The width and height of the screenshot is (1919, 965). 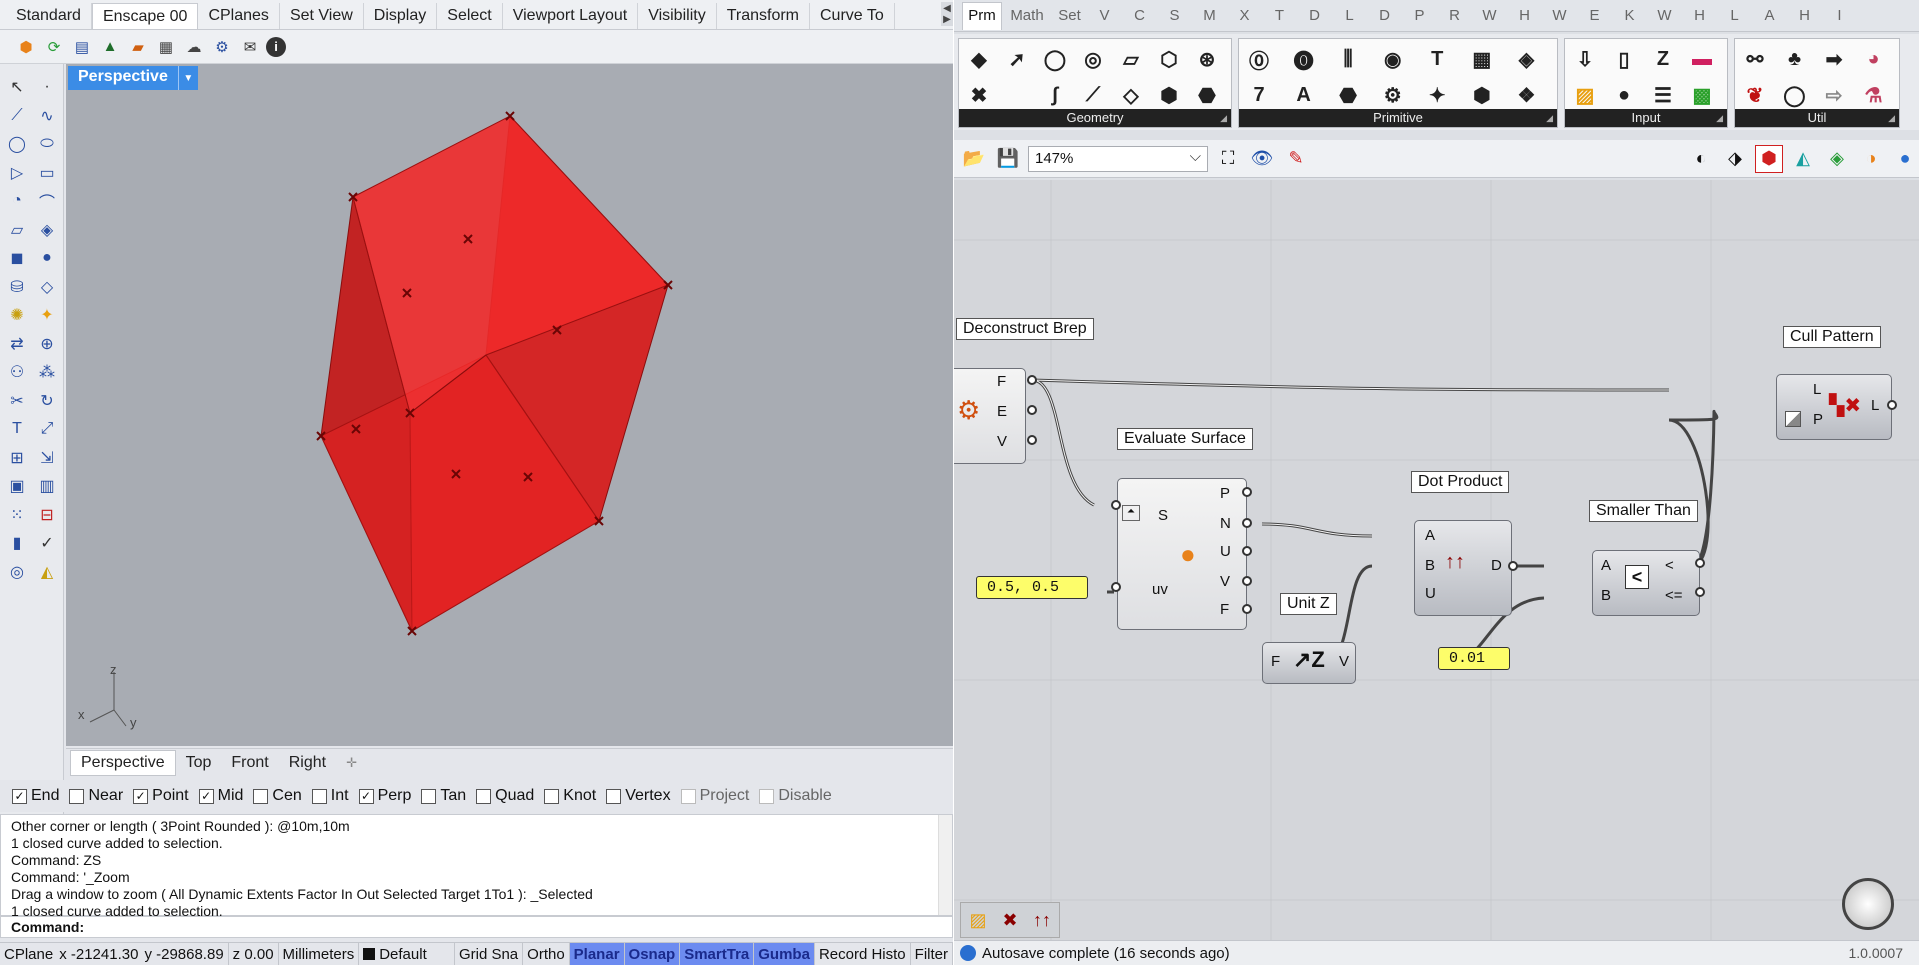 What do you see at coordinates (1755, 95) in the screenshot?
I see `util-cherry-icon: ❦` at bounding box center [1755, 95].